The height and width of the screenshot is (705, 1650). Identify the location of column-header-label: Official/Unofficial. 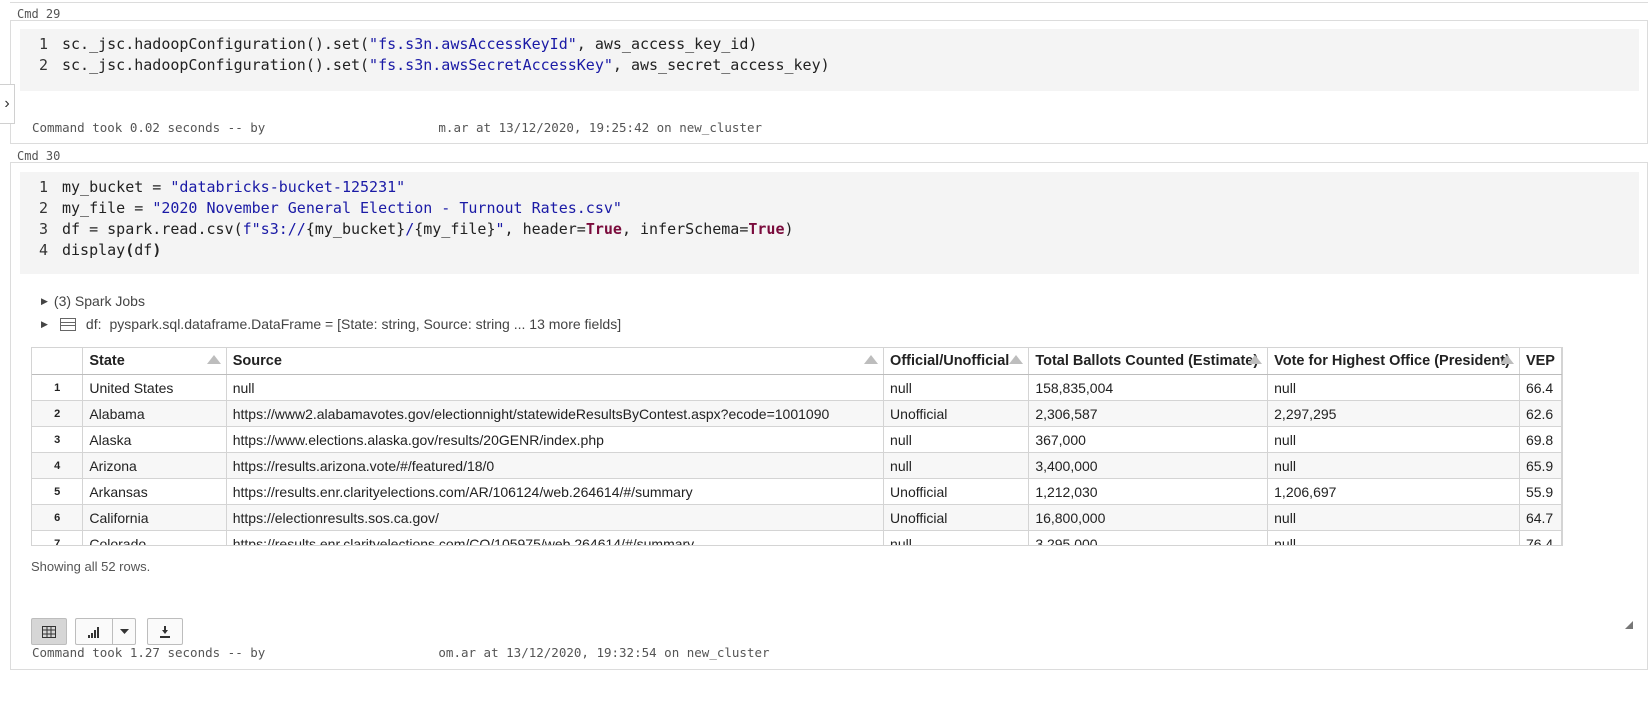
(950, 361).